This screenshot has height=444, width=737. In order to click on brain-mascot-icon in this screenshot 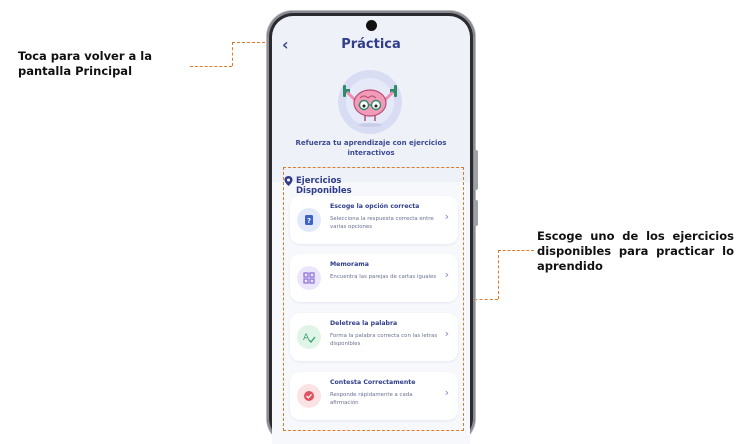, I will do `click(370, 101)`.